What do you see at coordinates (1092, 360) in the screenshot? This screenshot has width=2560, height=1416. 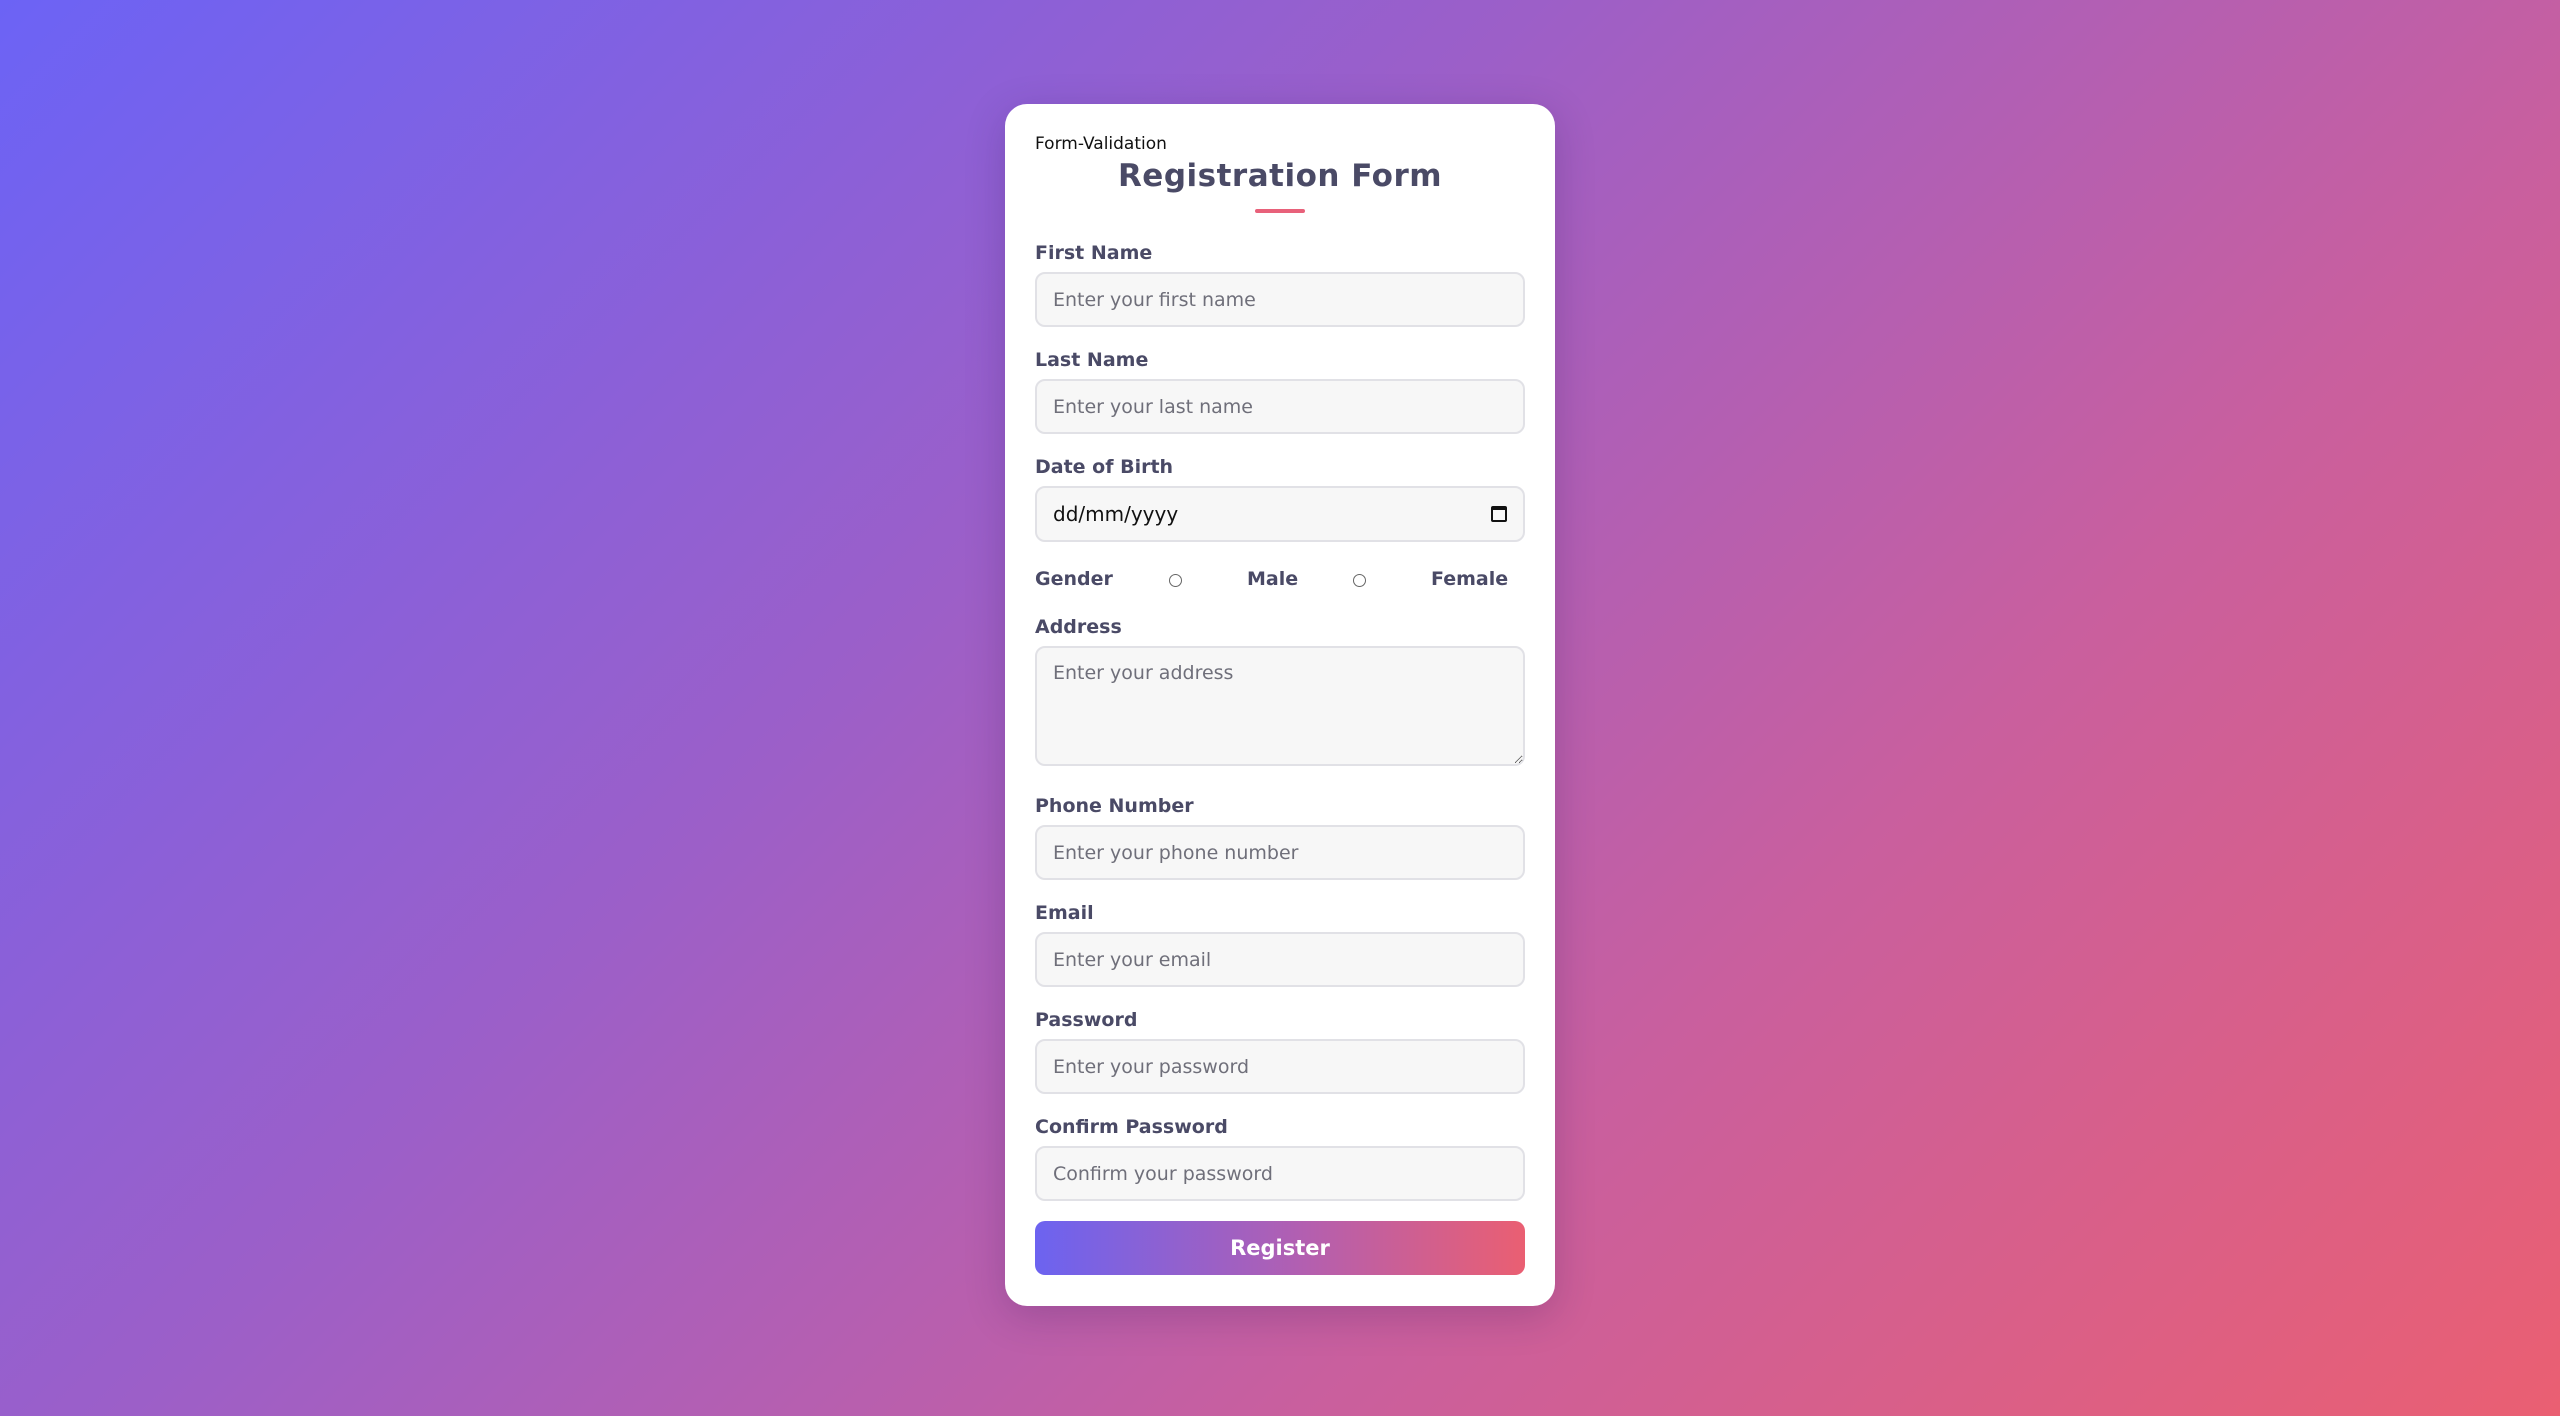 I see `last-name-label: Last Name` at bounding box center [1092, 360].